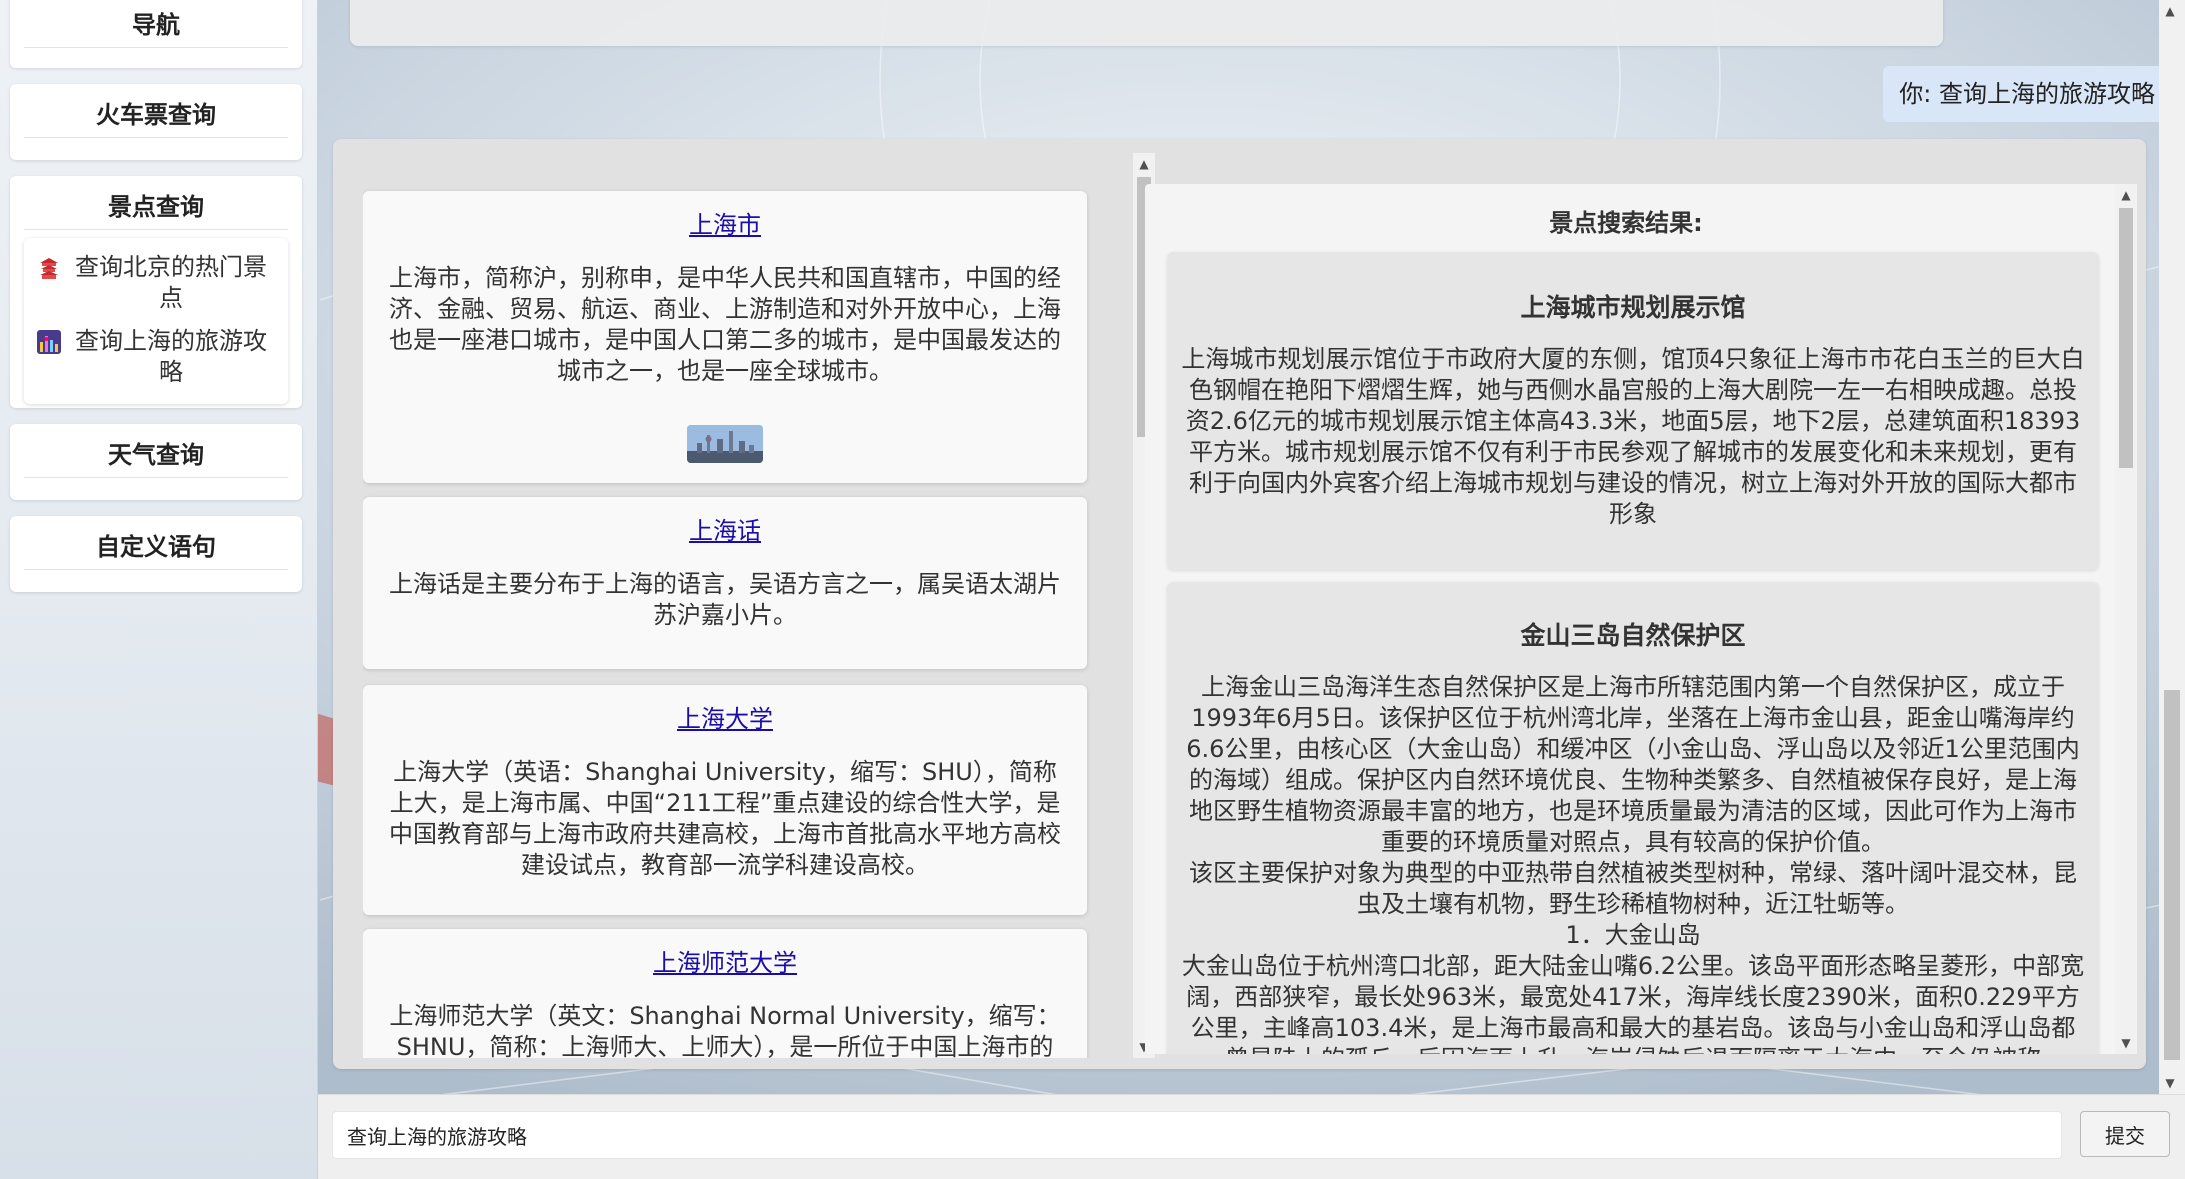 The height and width of the screenshot is (1179, 2185). I want to click on user-message: 你: 查询上海的旅游攻略, so click(2027, 94).